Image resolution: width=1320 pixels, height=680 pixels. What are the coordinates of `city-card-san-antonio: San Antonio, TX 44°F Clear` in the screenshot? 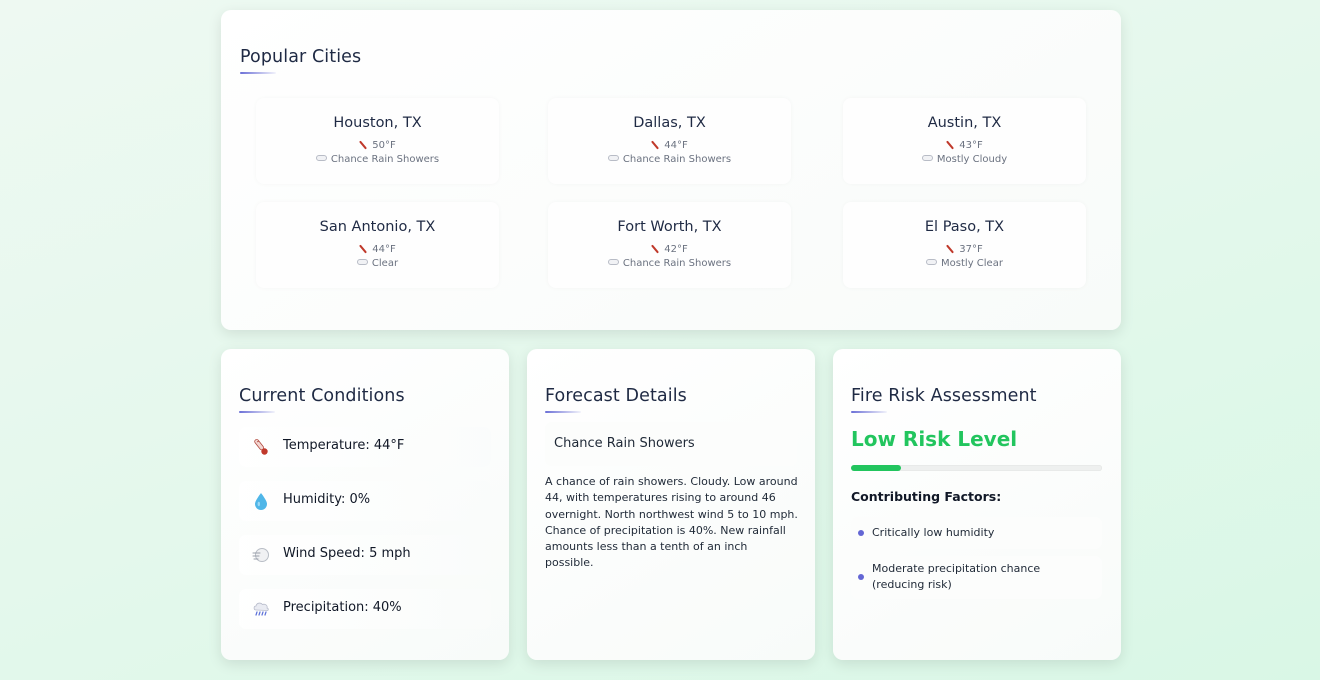 It's located at (377, 245).